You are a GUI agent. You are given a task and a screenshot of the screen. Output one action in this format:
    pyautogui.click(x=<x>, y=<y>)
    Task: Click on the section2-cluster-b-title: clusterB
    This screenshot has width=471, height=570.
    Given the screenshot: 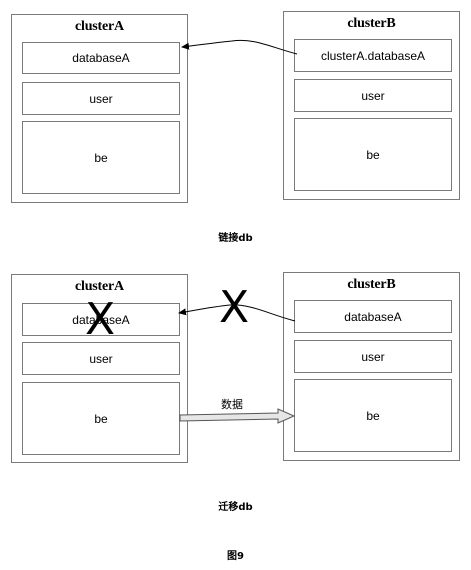 What is the action you would take?
    pyautogui.click(x=371, y=284)
    